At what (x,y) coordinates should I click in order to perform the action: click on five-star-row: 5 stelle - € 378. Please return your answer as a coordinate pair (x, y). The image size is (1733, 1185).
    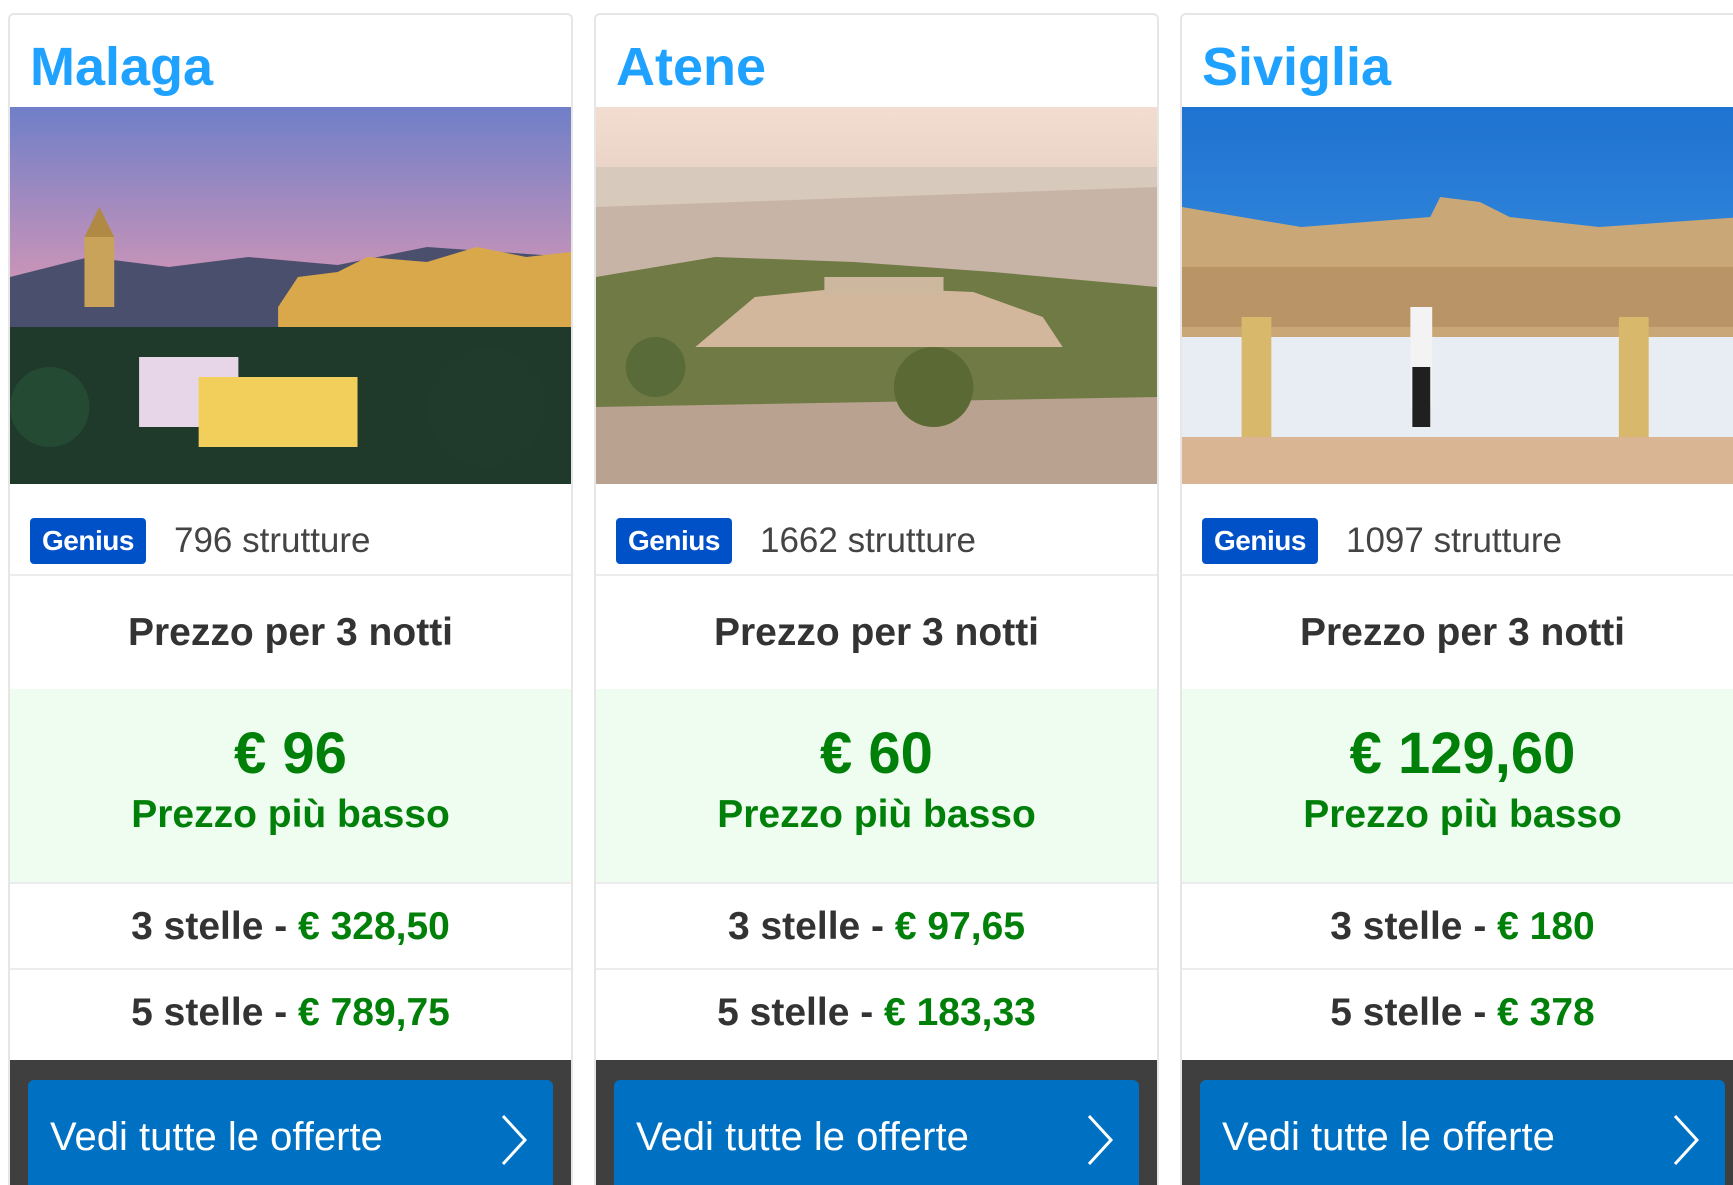
    Looking at the image, I should click on (1457, 1013).